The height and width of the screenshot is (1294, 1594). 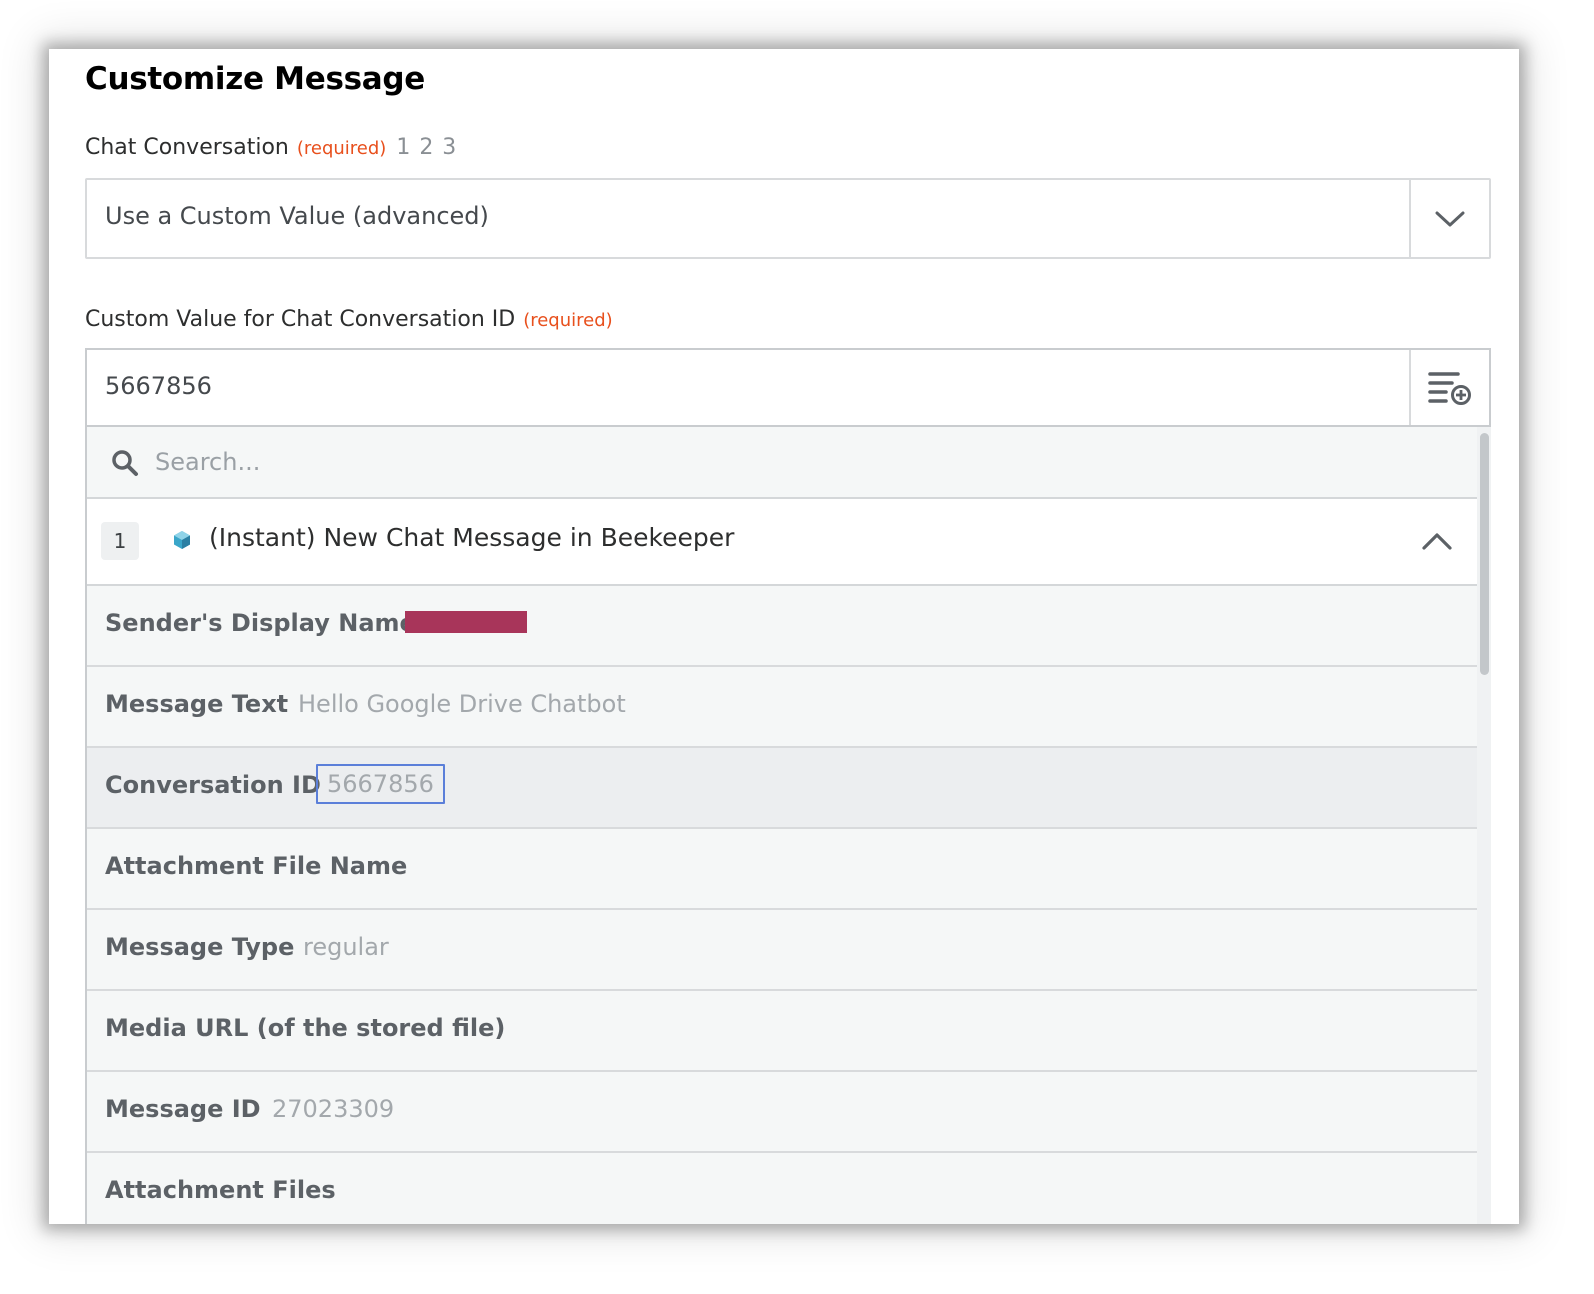 I want to click on field-name: Attachment Files, so click(x=220, y=1190).